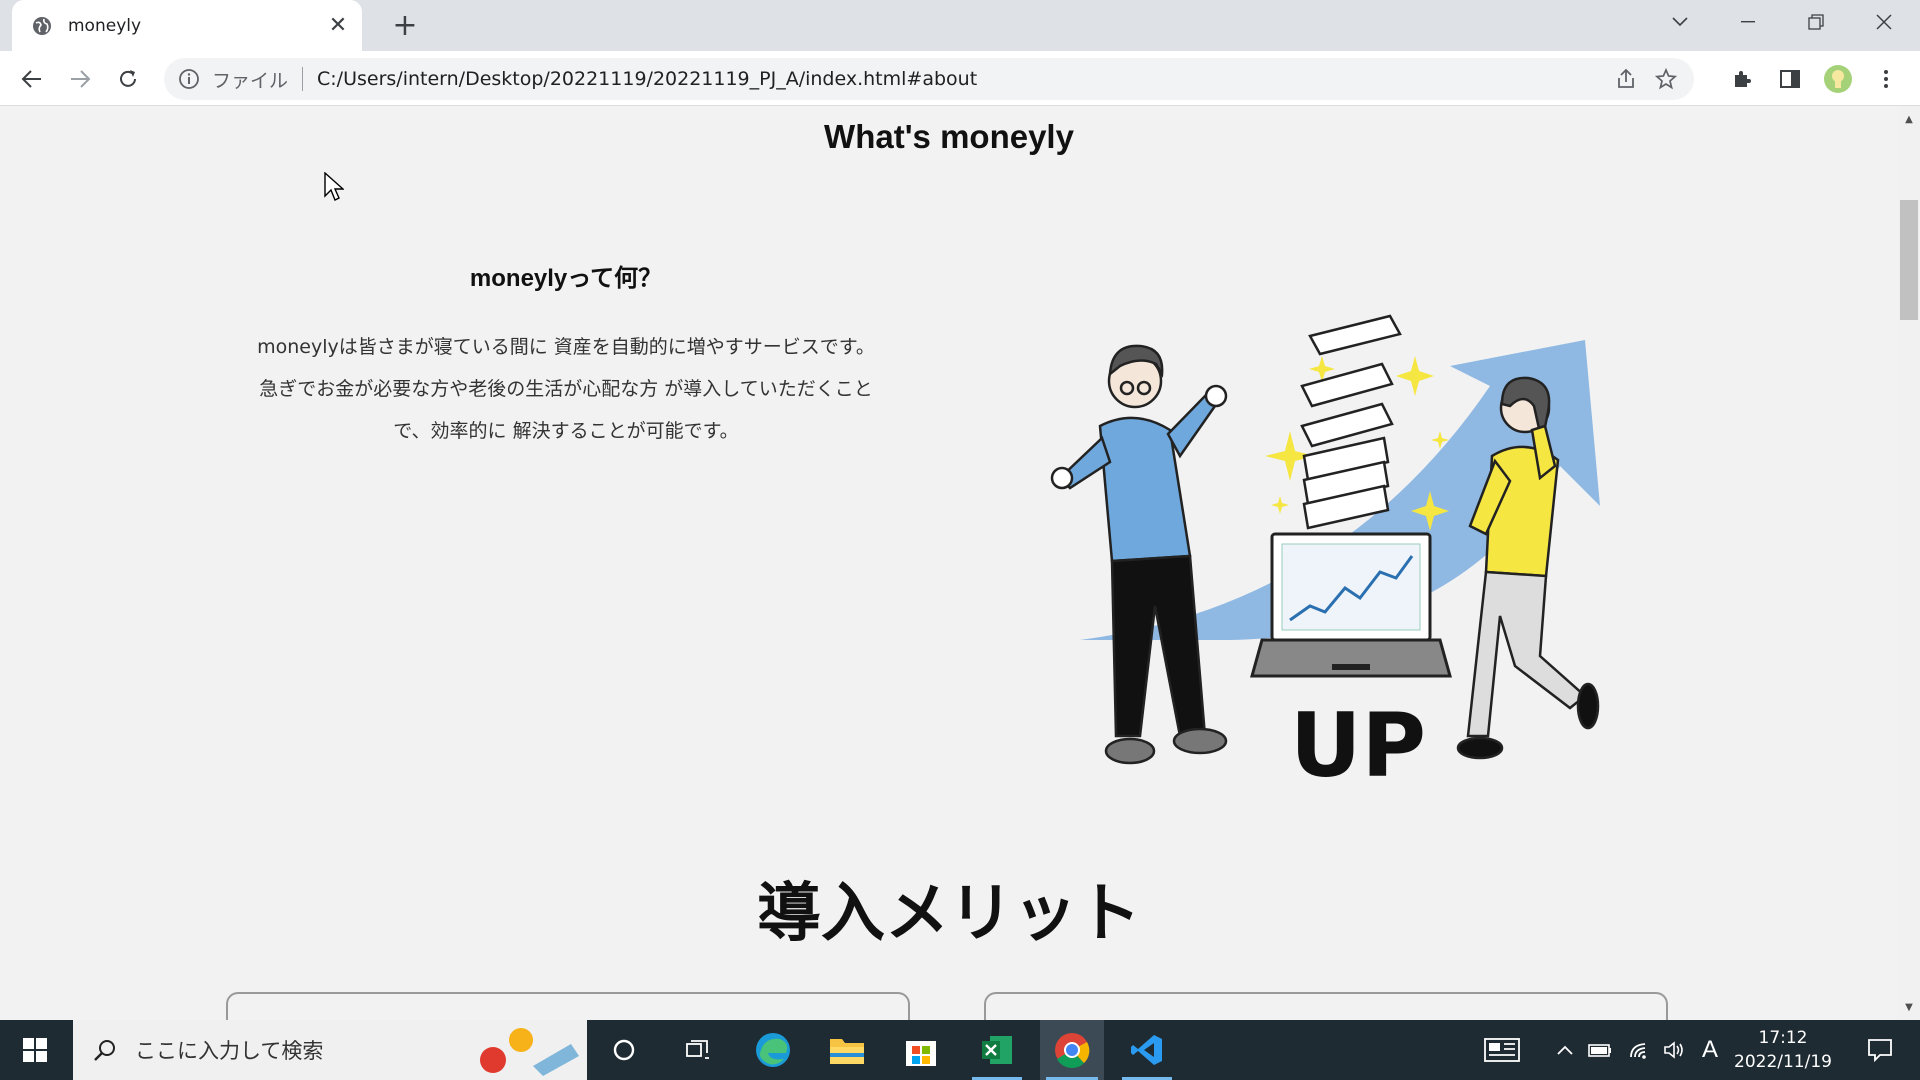 The image size is (1920, 1080). I want to click on about-line: 急ぎでお金が必要な方や老後の生活が心配な方 が導入していただくこと, so click(566, 389).